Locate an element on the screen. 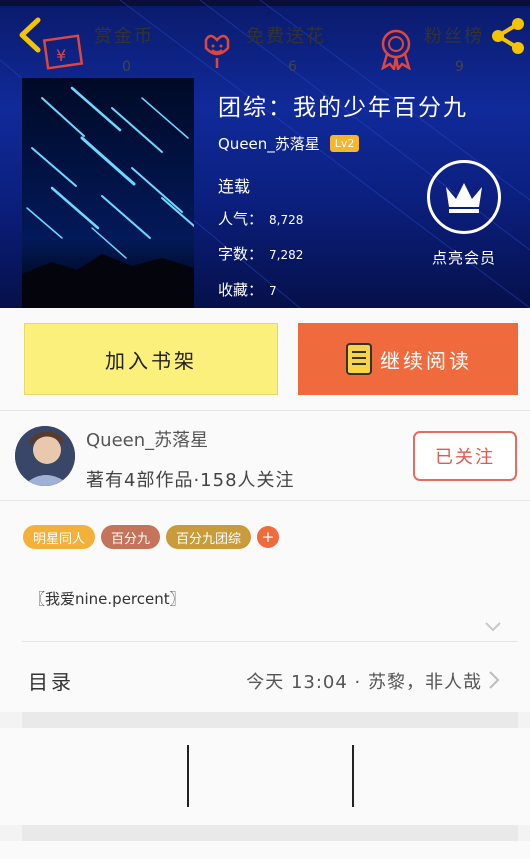 This screenshot has height=859, width=530. level-badge: Lv2 is located at coordinates (344, 143).